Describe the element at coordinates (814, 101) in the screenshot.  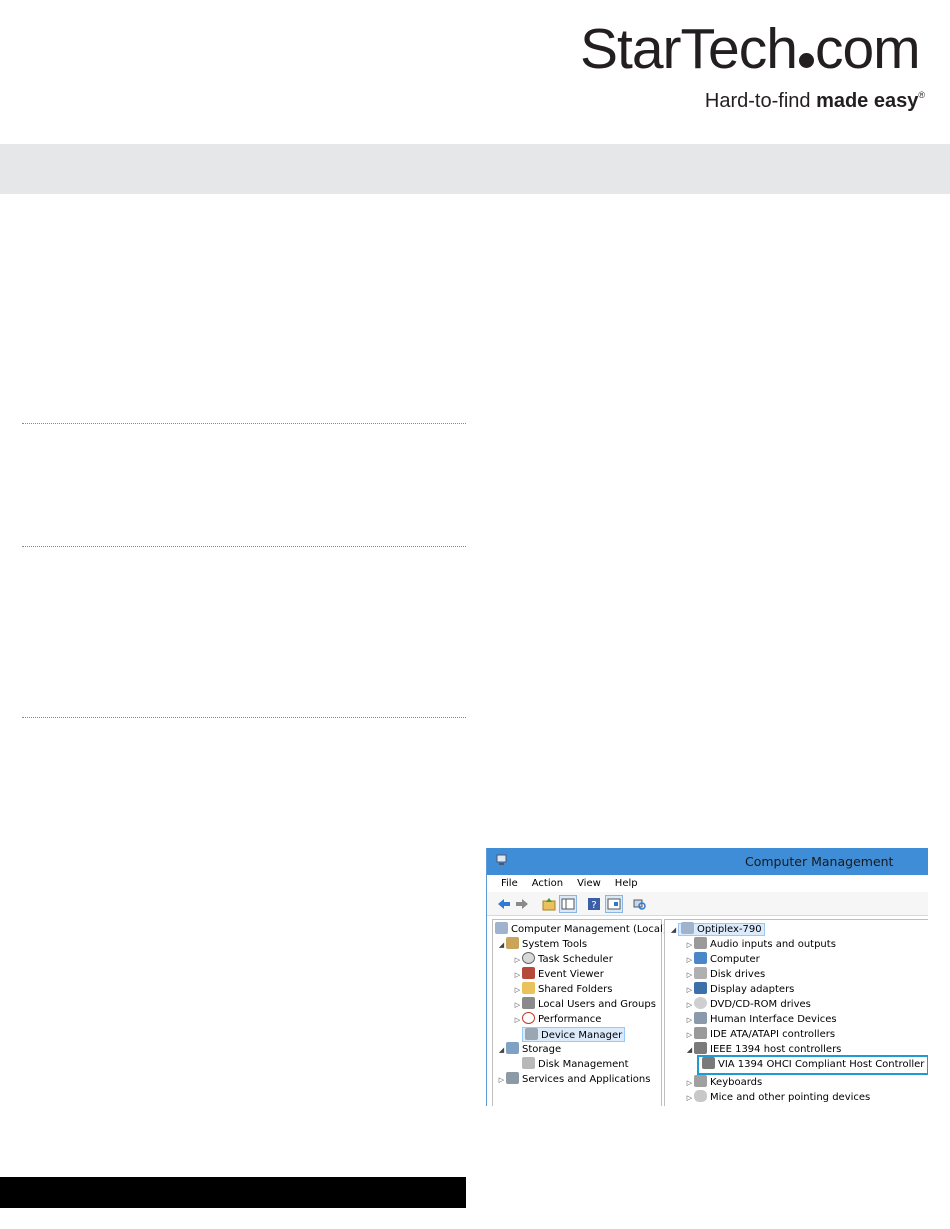
I see `logo-tagline: Hard-to-find made easy®` at that location.